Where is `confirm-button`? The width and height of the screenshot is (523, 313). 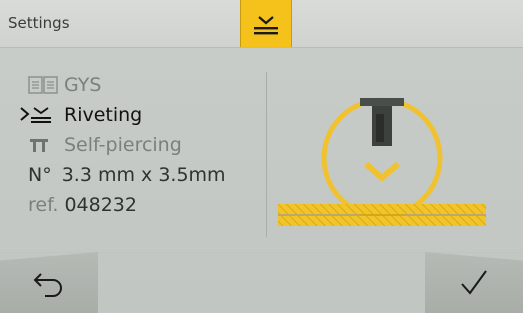
confirm-button is located at coordinates (474, 282).